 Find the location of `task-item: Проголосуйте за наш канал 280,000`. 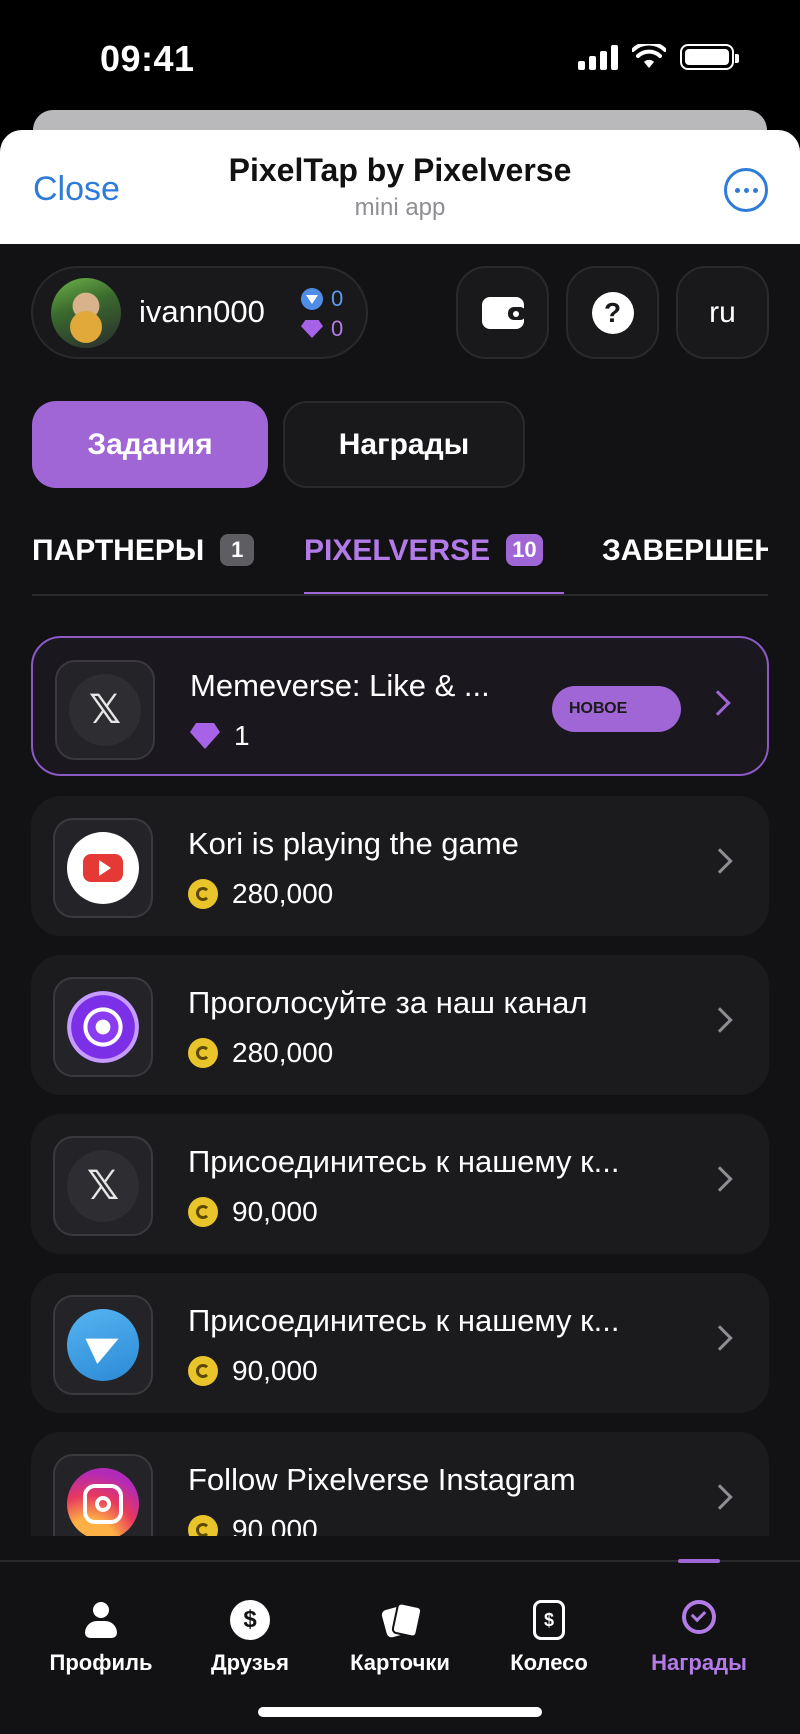

task-item: Проголосуйте за наш канал 280,000 is located at coordinates (400, 1025).